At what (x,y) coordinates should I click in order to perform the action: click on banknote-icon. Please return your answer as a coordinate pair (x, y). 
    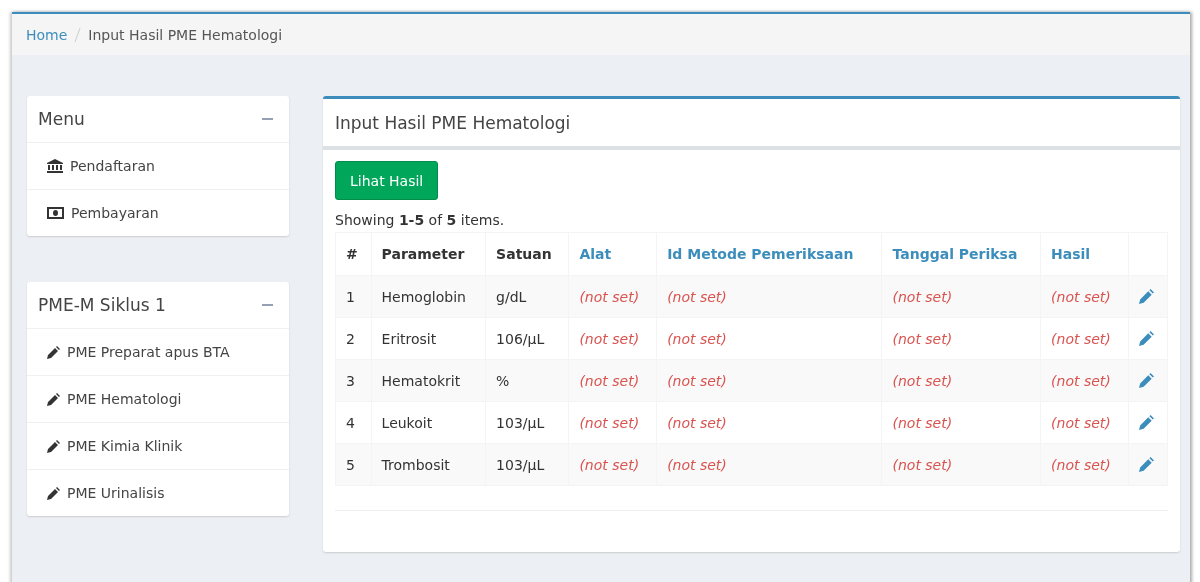
    Looking at the image, I should click on (55, 213).